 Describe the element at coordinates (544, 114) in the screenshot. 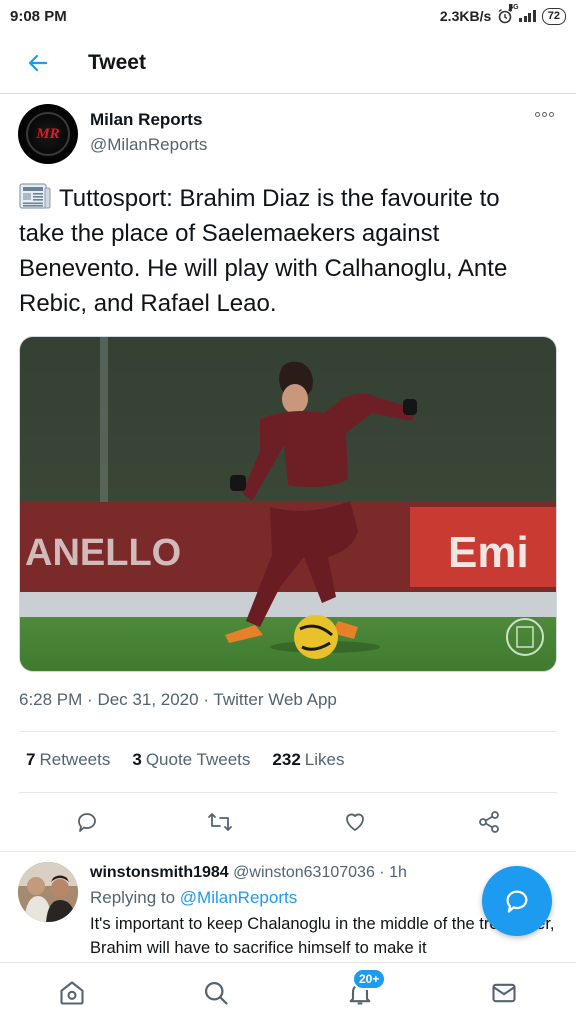

I see `more-options-button` at that location.